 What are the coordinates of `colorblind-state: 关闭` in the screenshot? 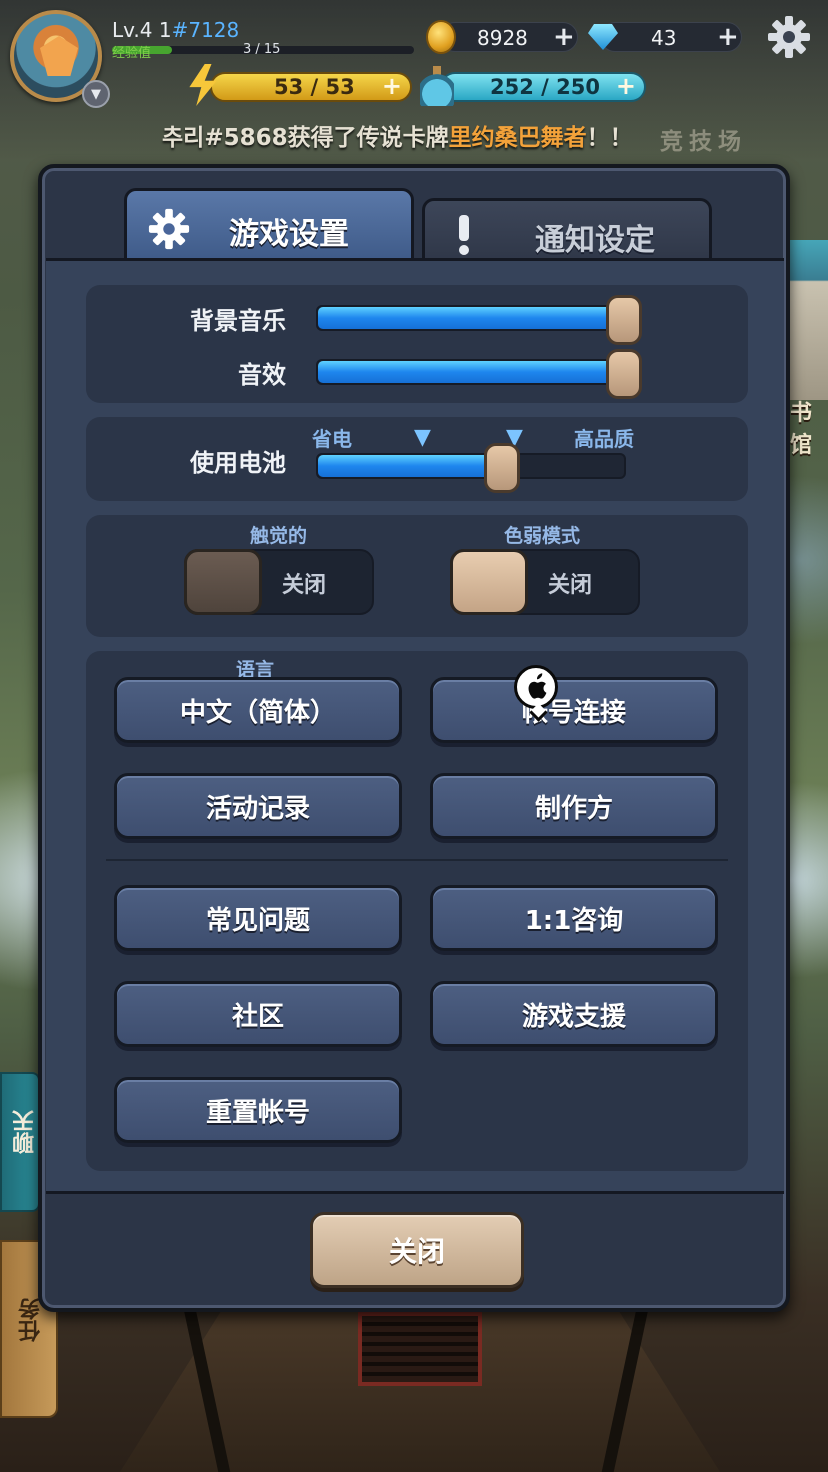 It's located at (570, 585).